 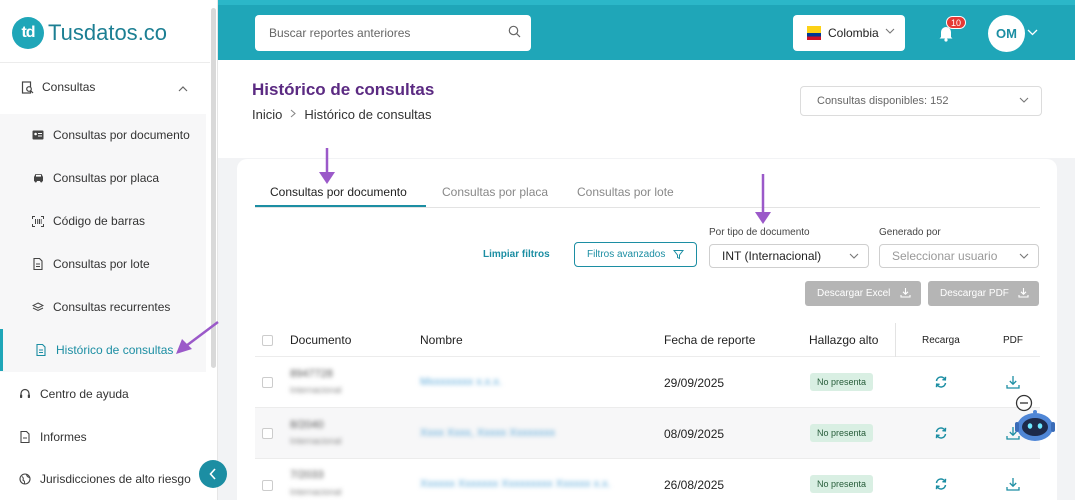 I want to click on advanced-filters-button: Filtros avanzados, so click(x=635, y=254).